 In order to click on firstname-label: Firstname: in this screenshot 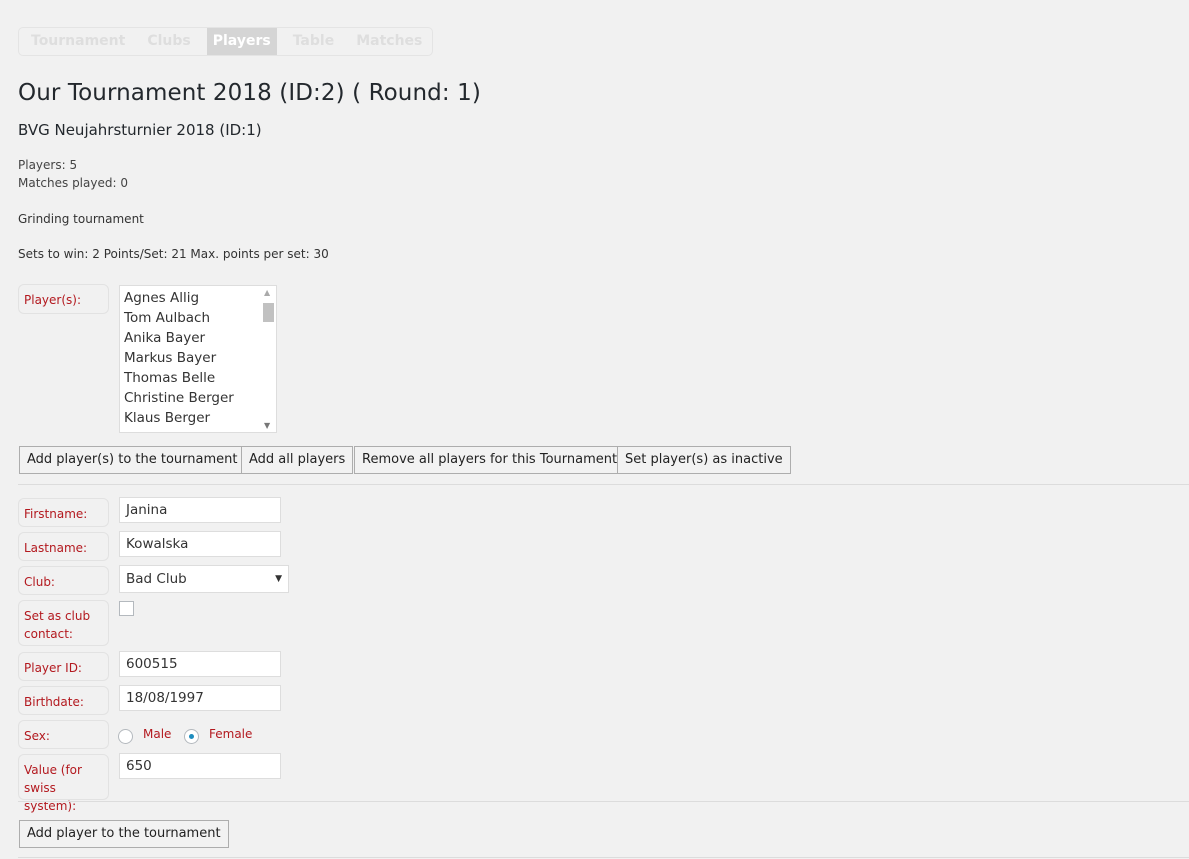, I will do `click(63, 512)`.